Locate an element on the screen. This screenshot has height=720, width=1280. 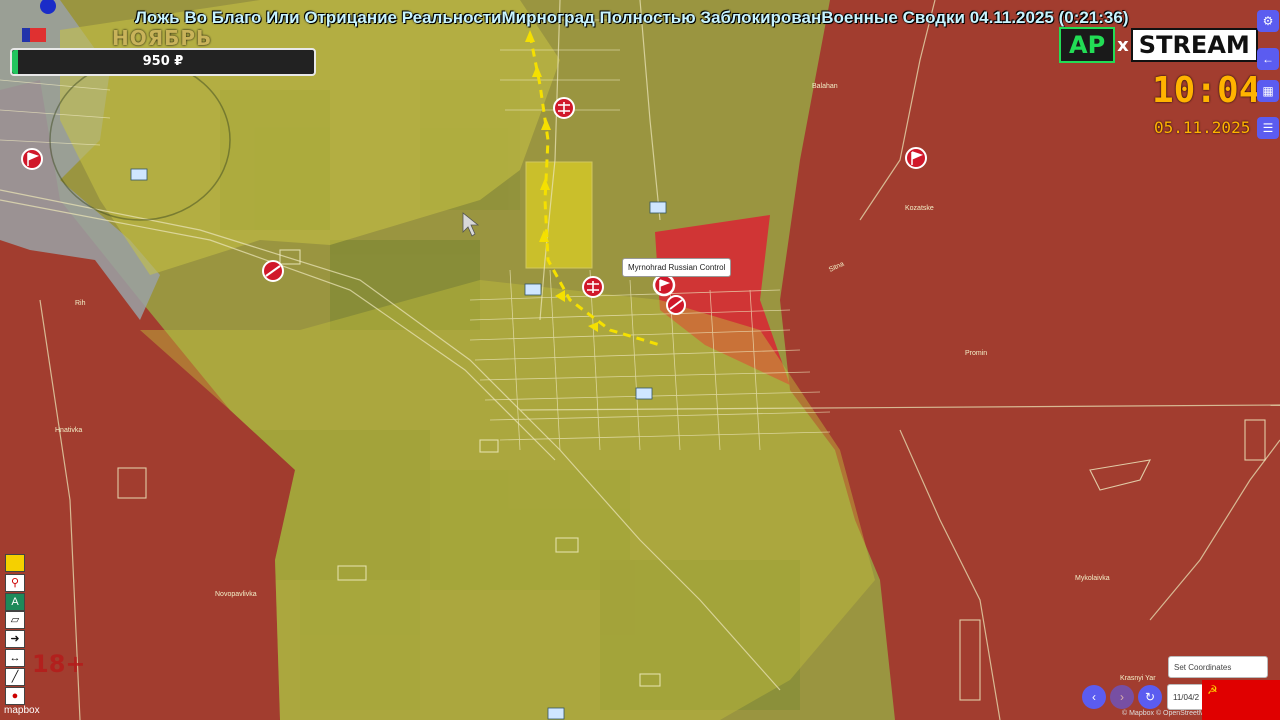
tool-arrow-icon: ➜ is located at coordinates (15, 639).